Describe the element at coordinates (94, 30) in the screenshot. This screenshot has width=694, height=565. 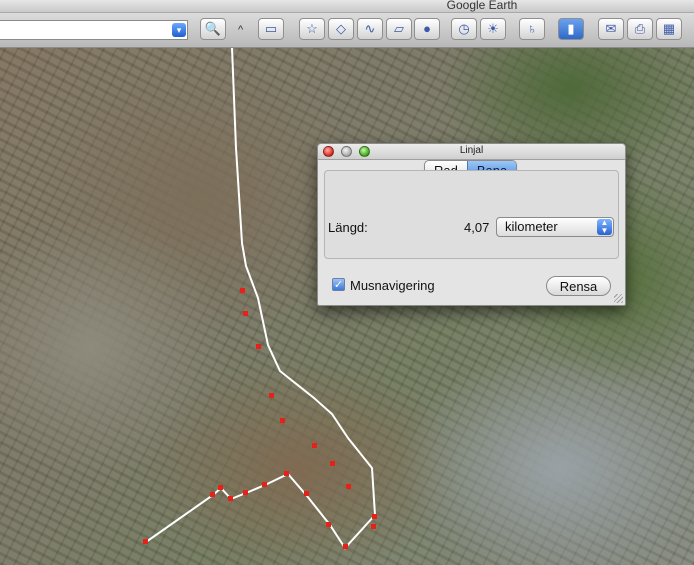
I see `search-input: ▾` at that location.